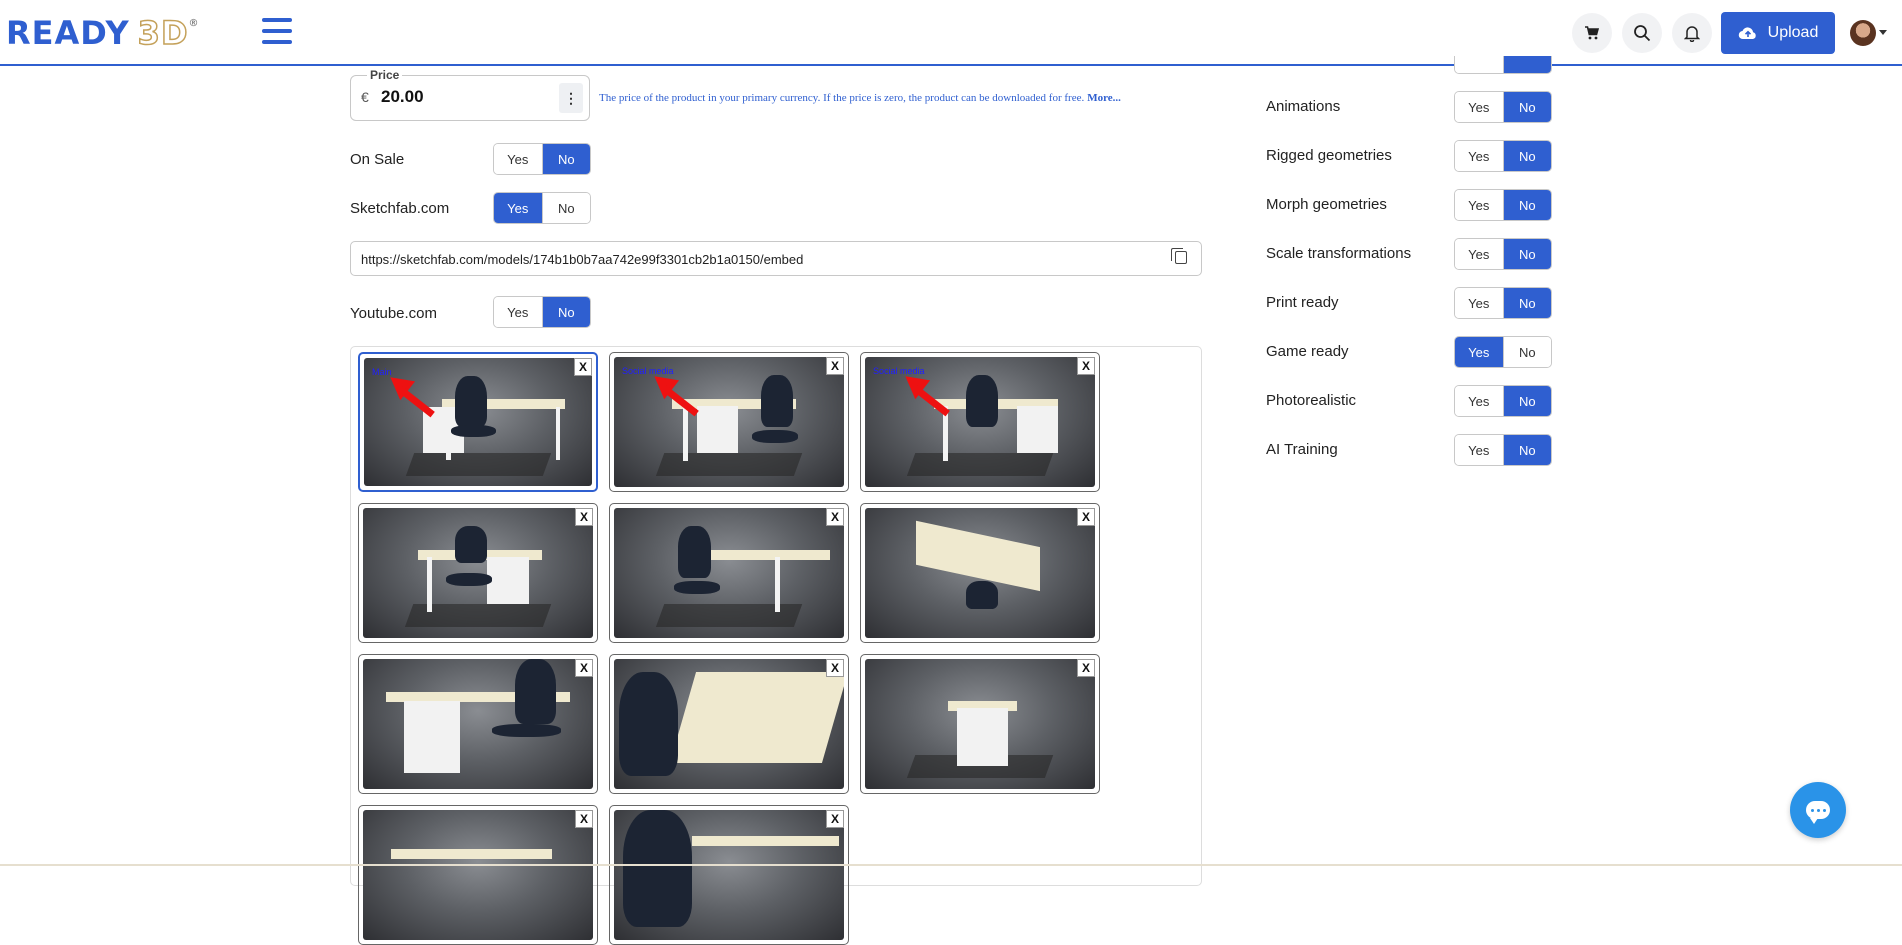 The image size is (1902, 945). What do you see at coordinates (1747, 33) in the screenshot?
I see `cloud-upload-icon` at bounding box center [1747, 33].